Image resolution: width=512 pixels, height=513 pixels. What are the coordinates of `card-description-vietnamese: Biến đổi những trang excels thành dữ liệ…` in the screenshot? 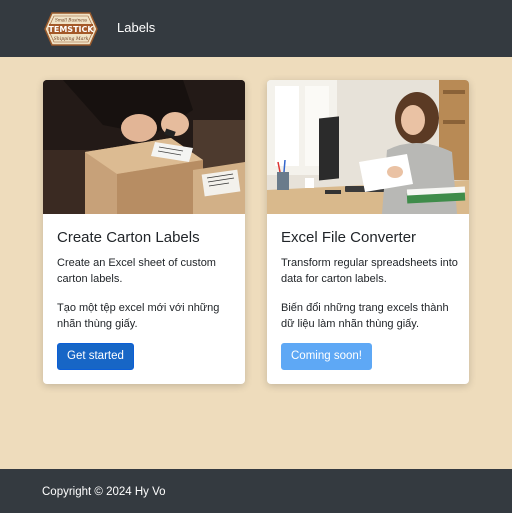 It's located at (365, 316).